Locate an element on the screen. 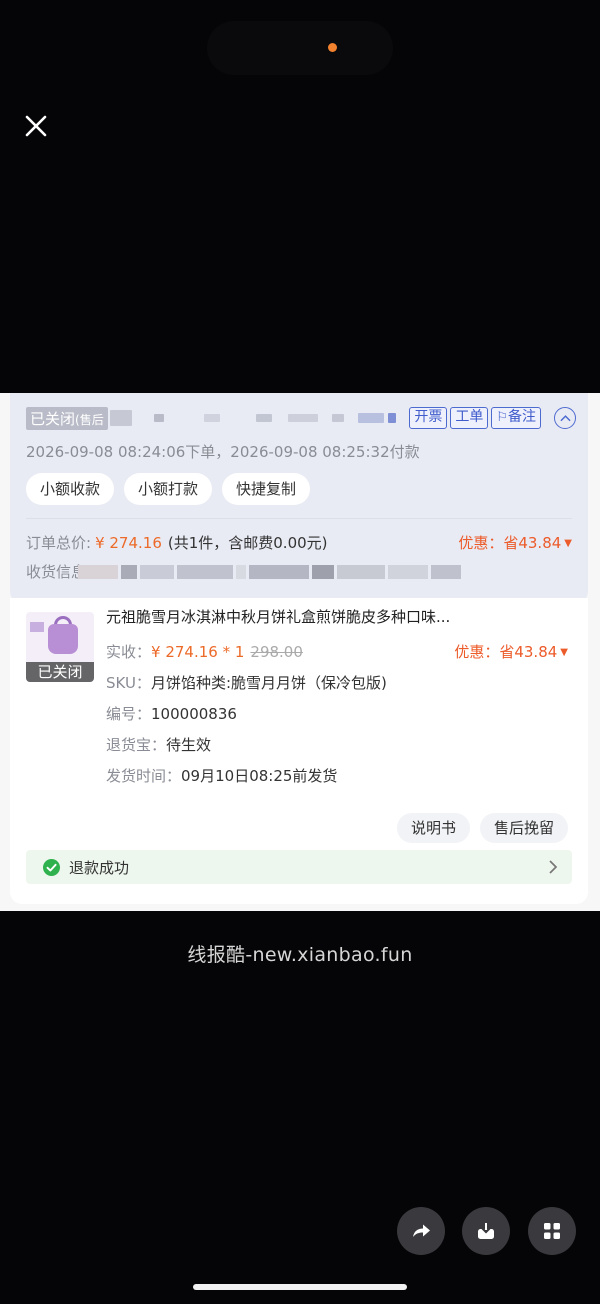 This screenshot has height=1304, width=600. download-button is located at coordinates (486, 1231).